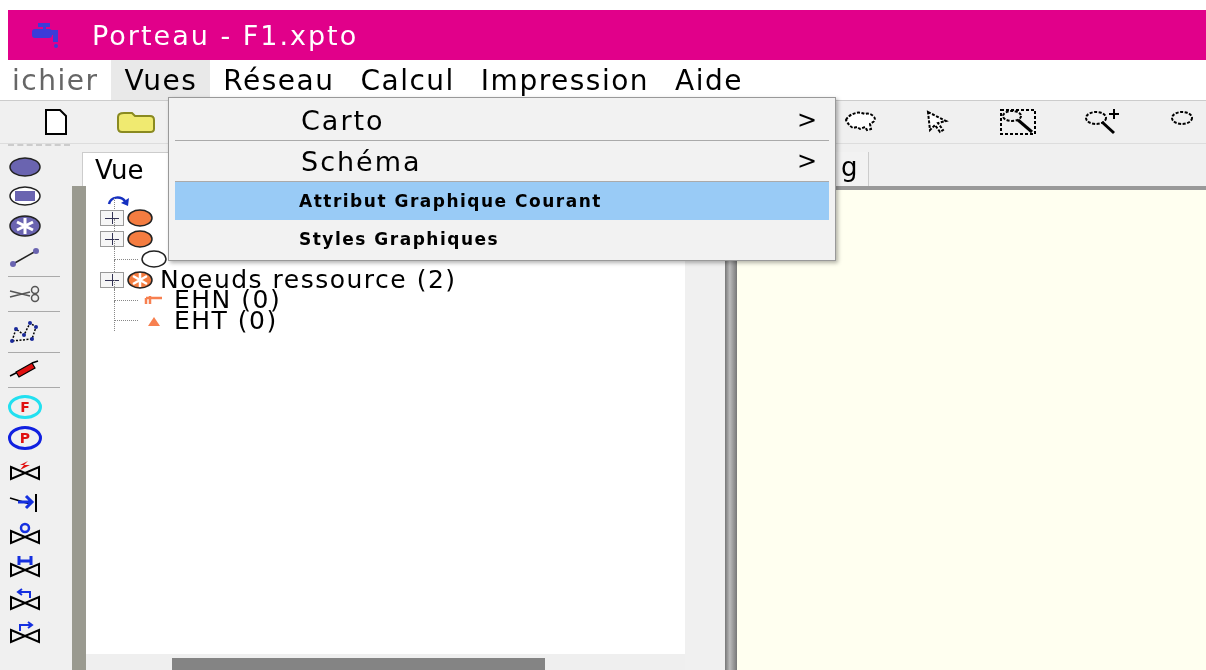 This screenshot has width=1206, height=670. Describe the element at coordinates (161, 80) in the screenshot. I see `menu-item: Vues` at that location.